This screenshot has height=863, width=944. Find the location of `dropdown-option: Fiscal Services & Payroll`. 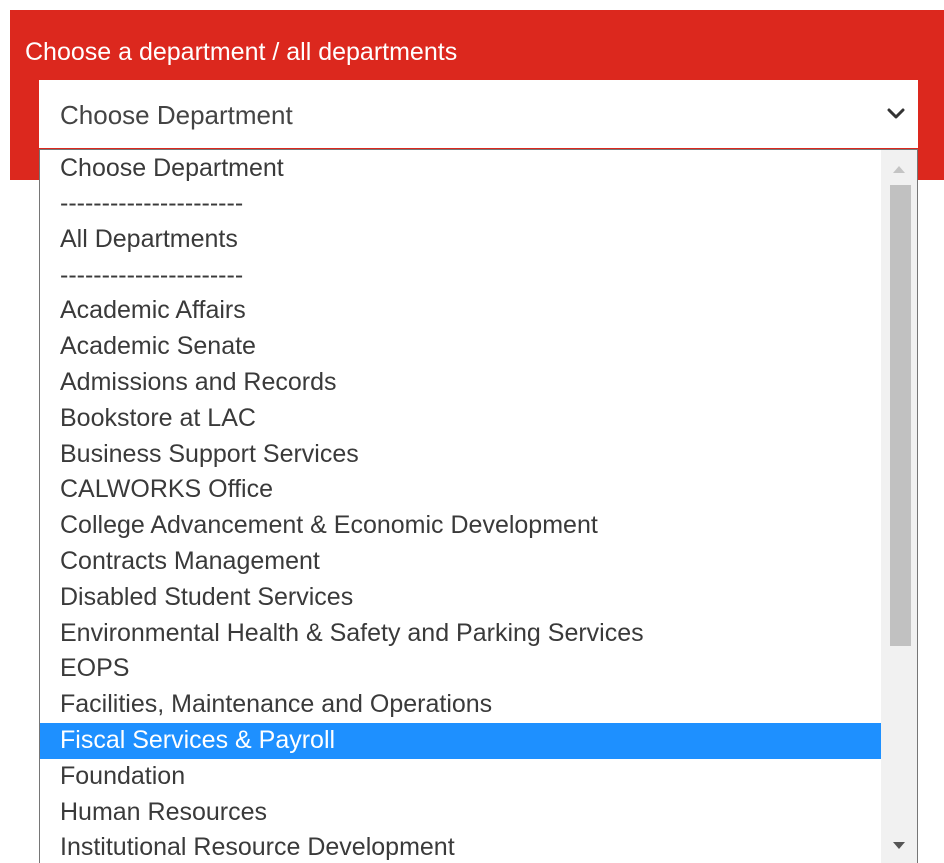

dropdown-option: Fiscal Services & Payroll is located at coordinates (461, 740).